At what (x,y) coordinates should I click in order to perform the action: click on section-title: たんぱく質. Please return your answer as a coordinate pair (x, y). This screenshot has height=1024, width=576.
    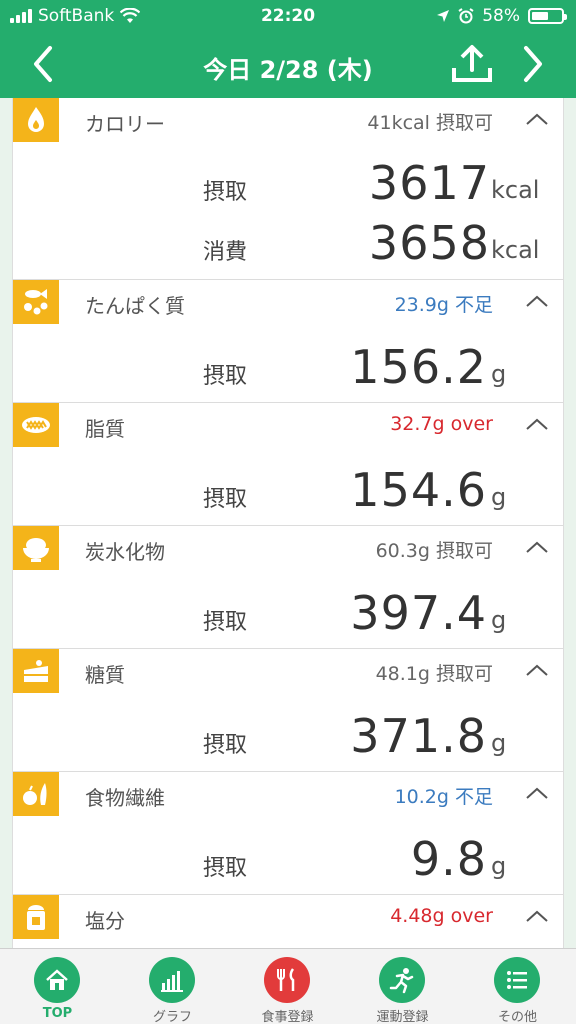
    Looking at the image, I should click on (135, 306).